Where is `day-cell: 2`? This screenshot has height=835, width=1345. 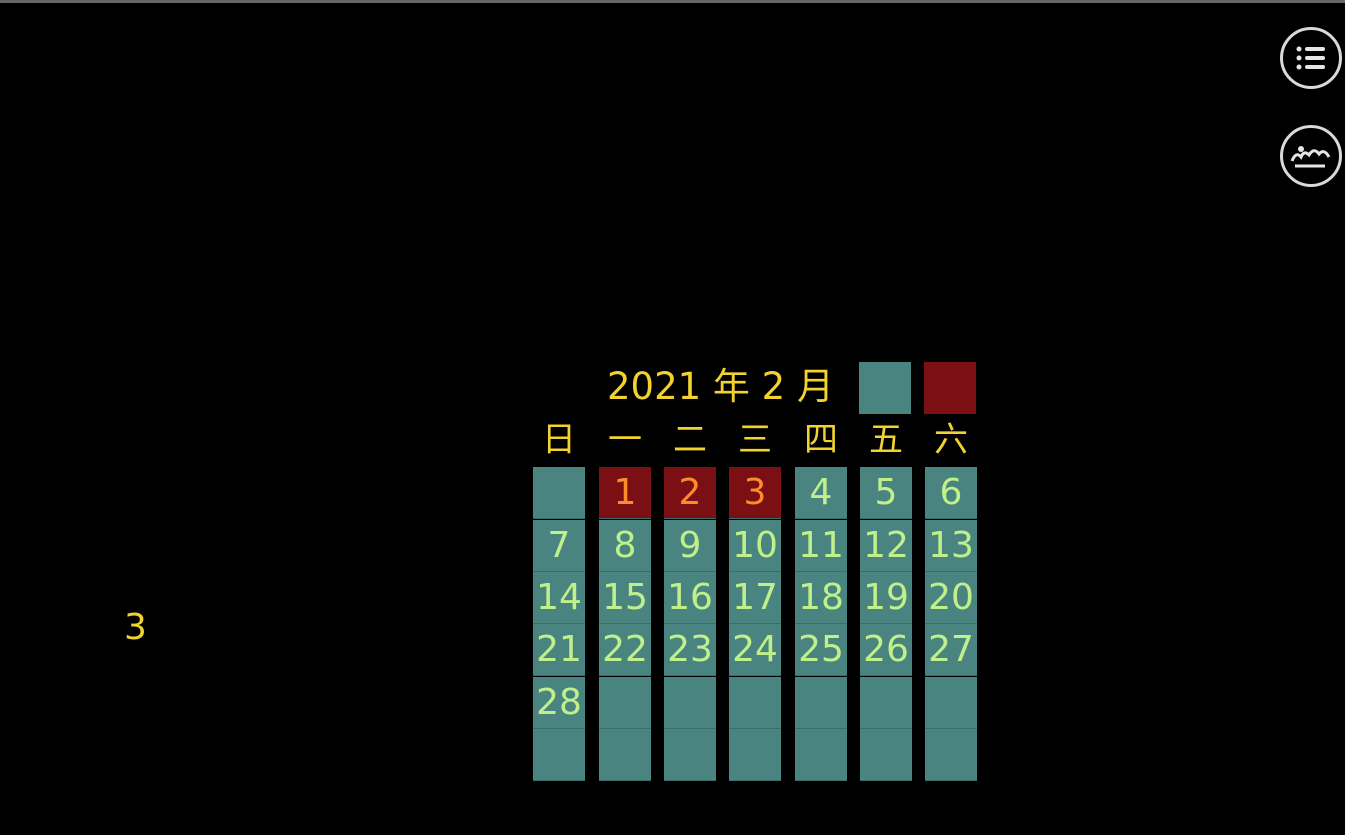
day-cell: 2 is located at coordinates (690, 493).